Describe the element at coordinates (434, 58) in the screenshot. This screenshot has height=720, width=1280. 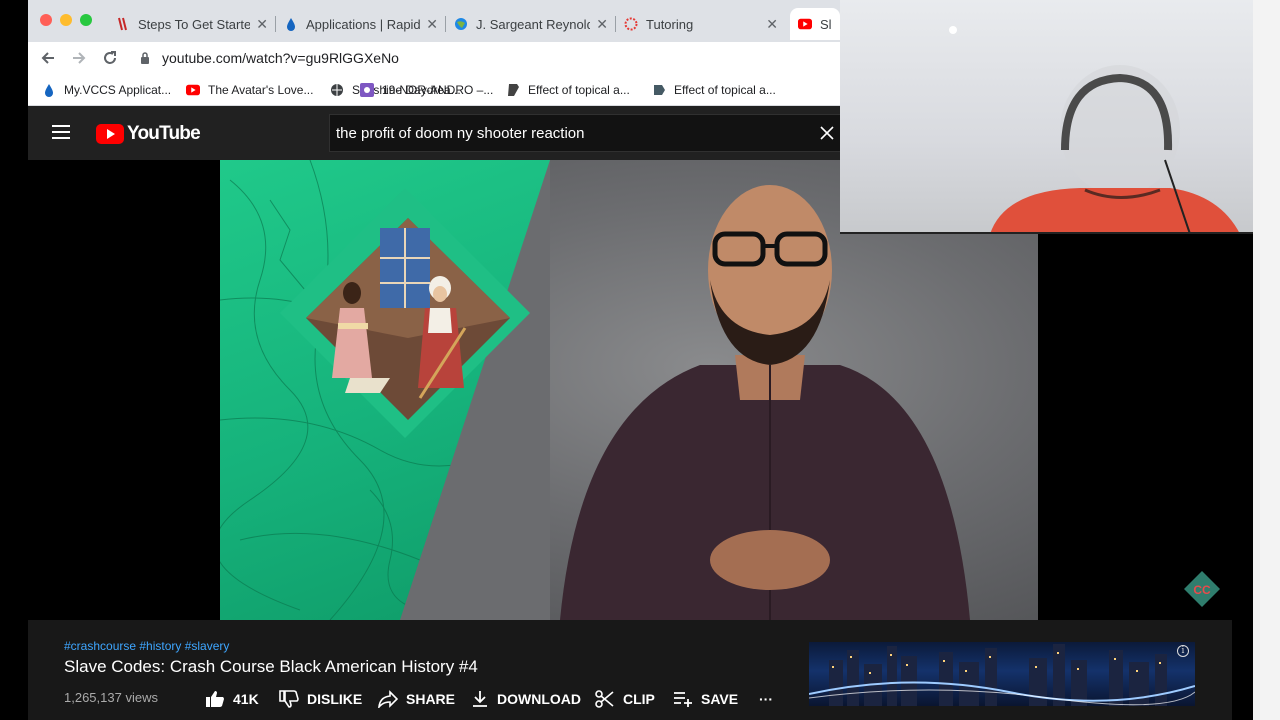
I see `address-bar: youtube.com/watch?v=gu9RlGGXeNo` at that location.